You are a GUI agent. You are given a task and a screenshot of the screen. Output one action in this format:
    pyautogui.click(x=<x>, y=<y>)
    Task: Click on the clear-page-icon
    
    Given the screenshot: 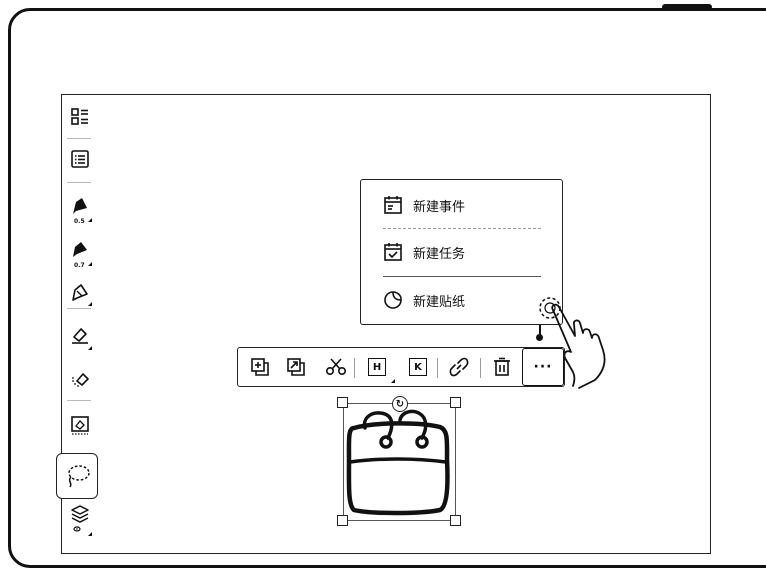 What is the action you would take?
    pyautogui.click(x=80, y=425)
    